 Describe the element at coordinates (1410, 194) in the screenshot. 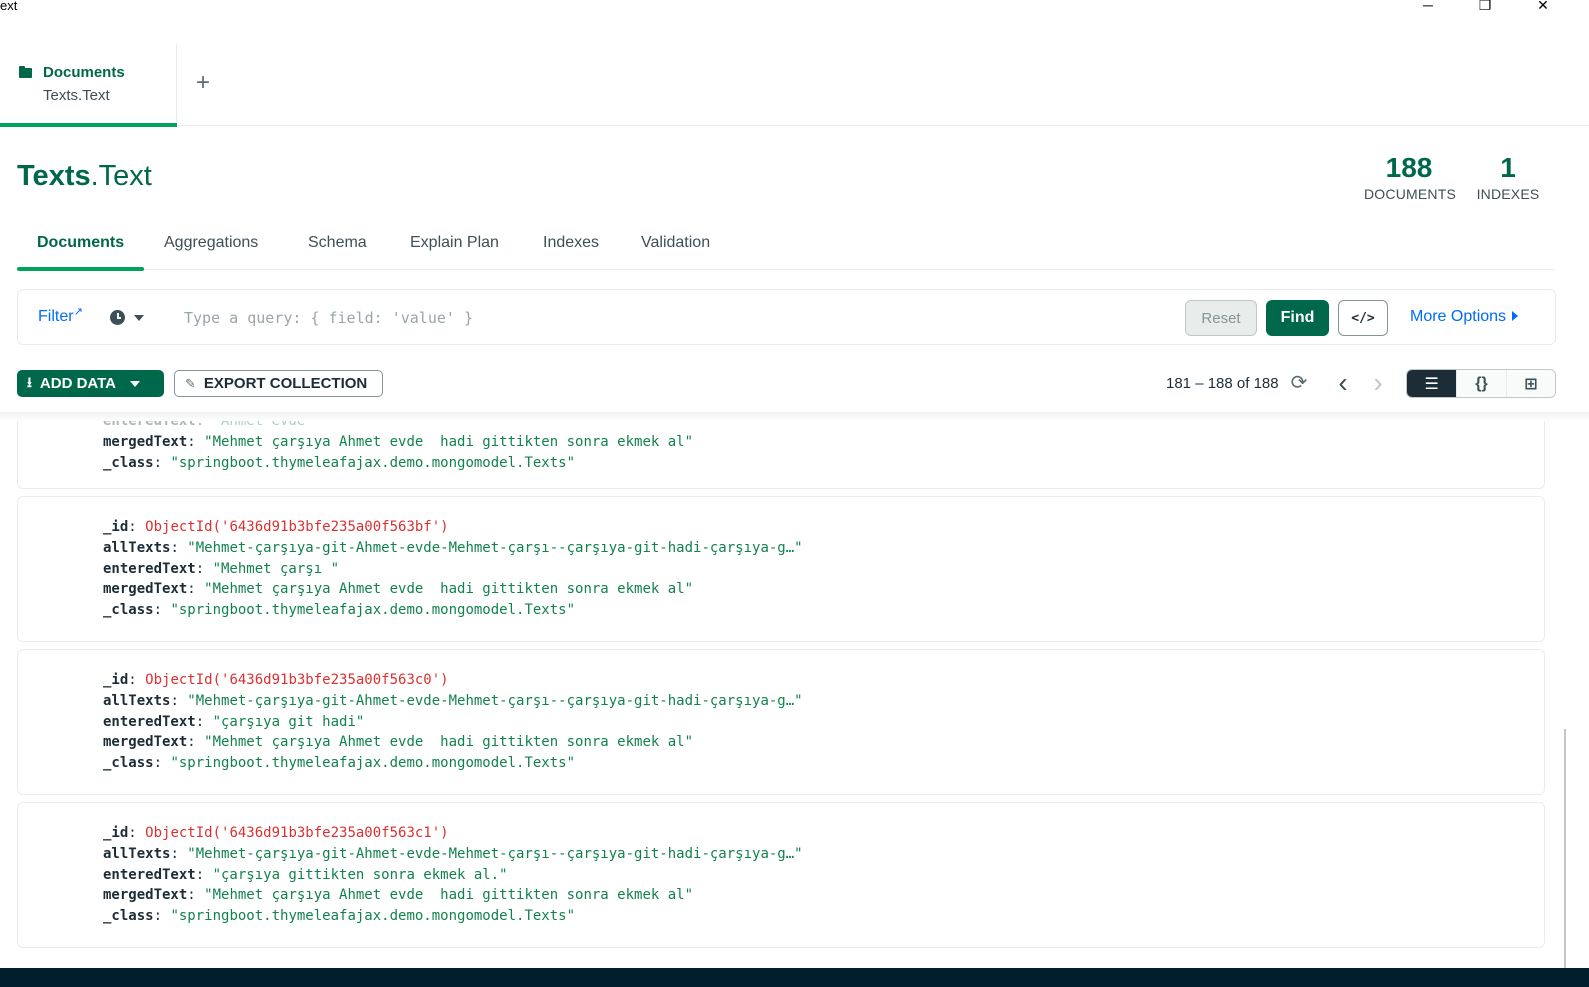

I see `documents-count-label: DOCUMENTS` at that location.